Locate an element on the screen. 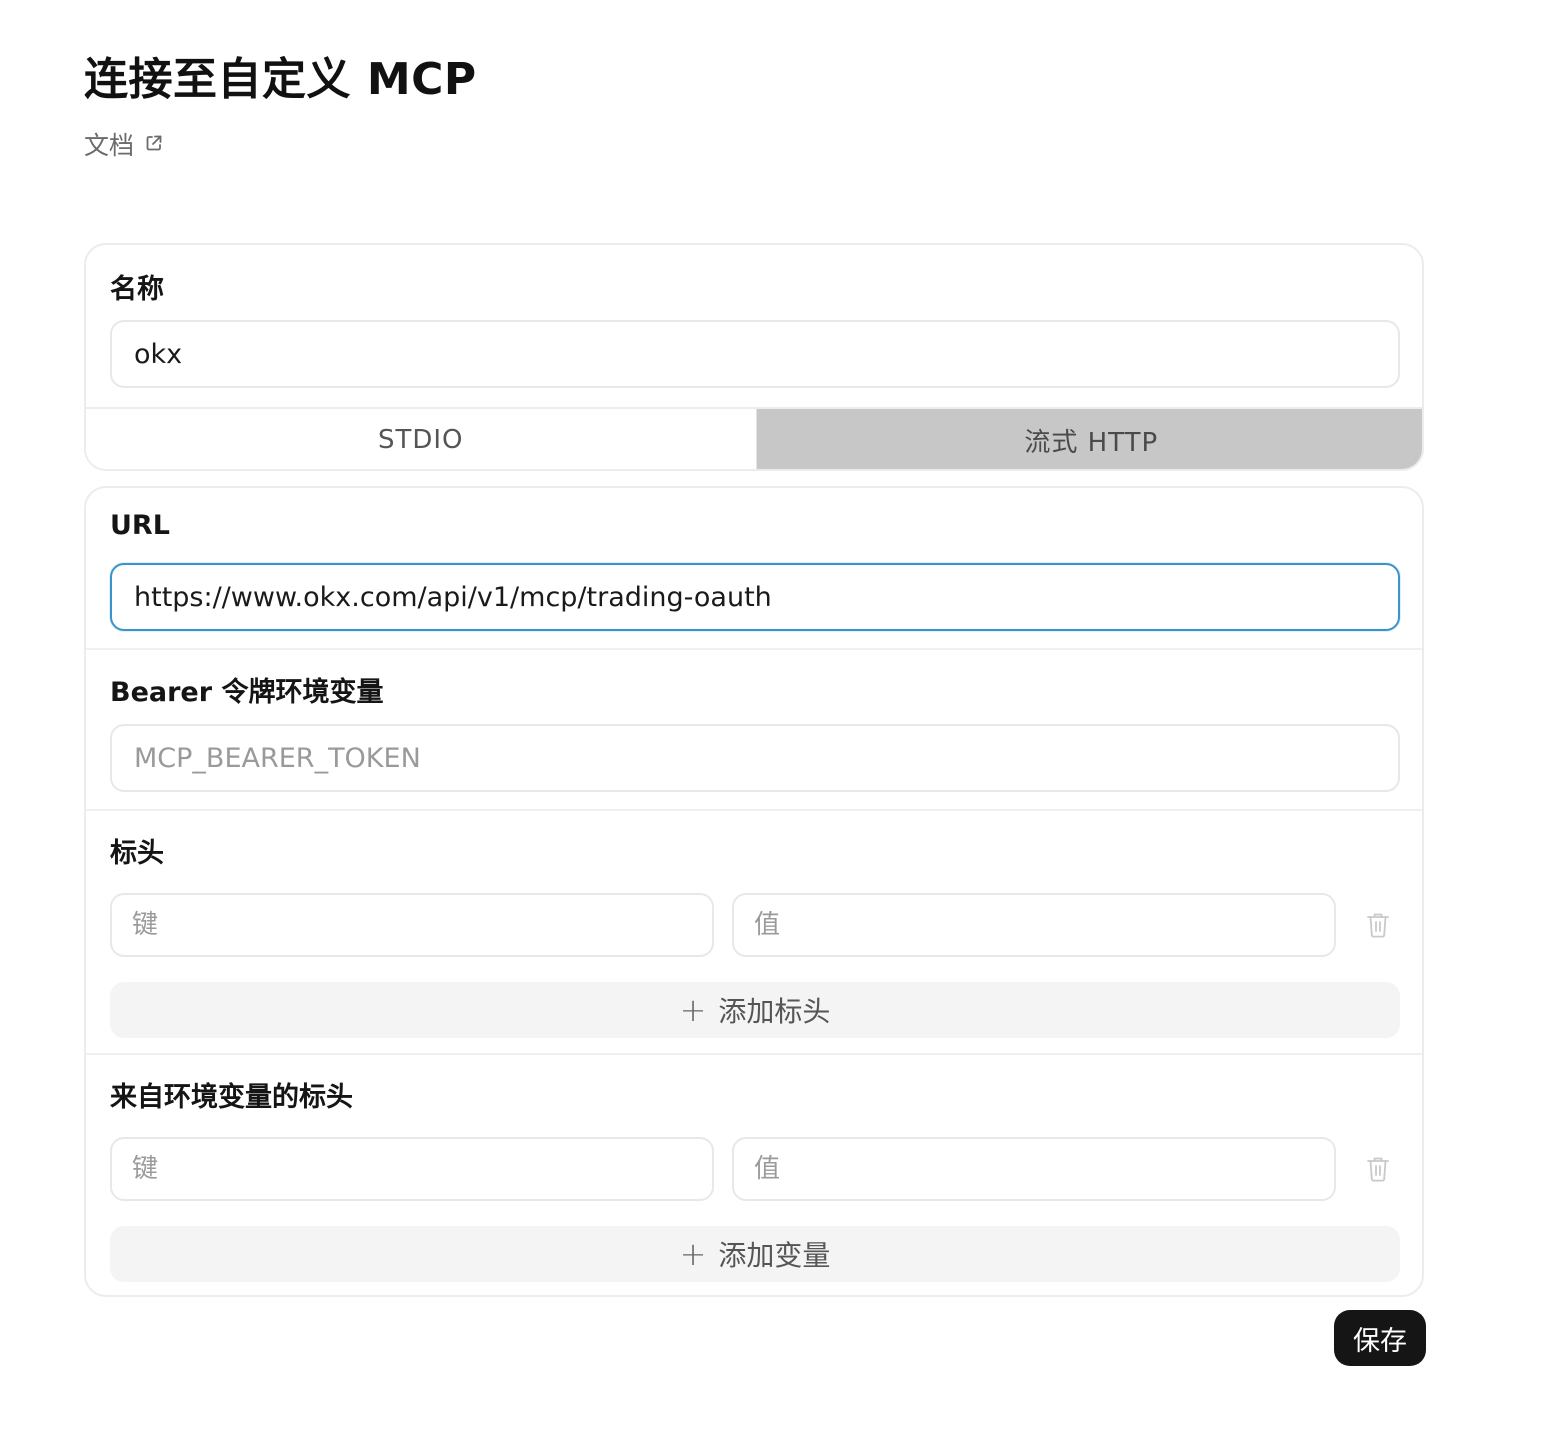 The height and width of the screenshot is (1448, 1556). headers-label: 标头 is located at coordinates (137, 853).